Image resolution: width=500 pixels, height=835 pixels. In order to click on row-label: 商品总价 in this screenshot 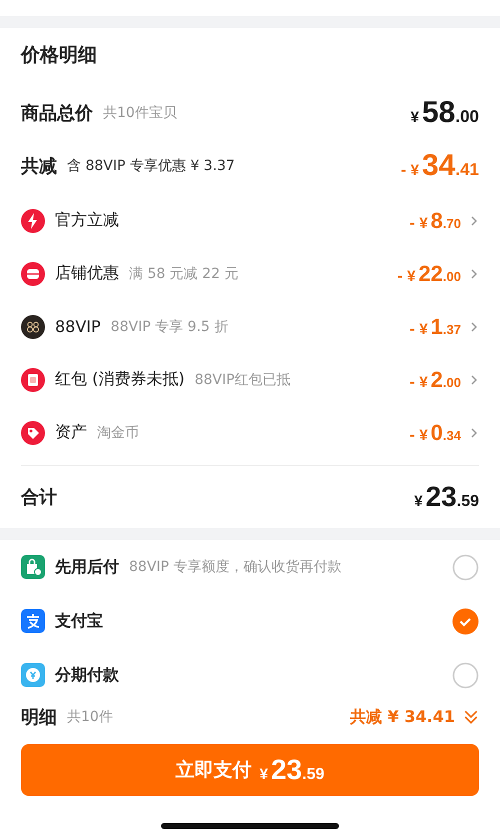, I will do `click(57, 113)`.